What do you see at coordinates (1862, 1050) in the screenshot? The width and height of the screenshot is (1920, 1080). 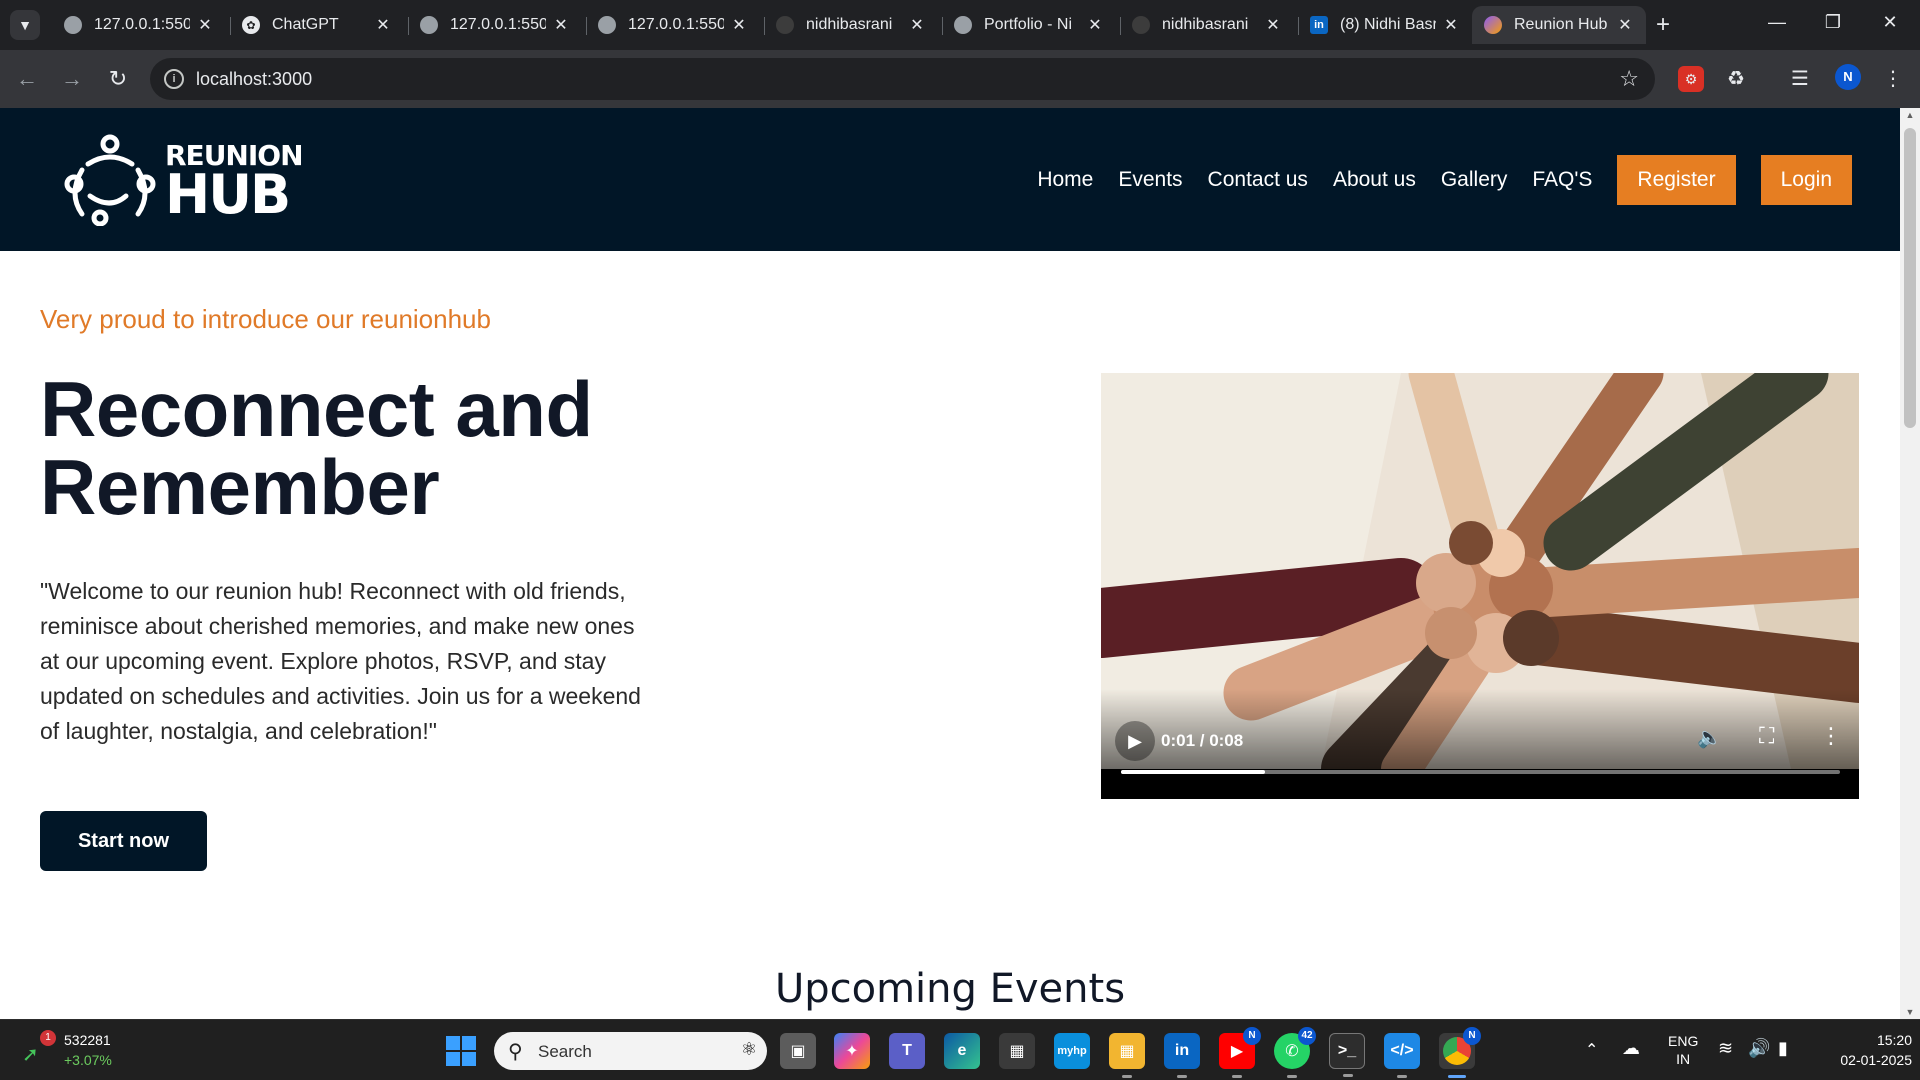 I see `system-clock: 15:20 02-01-2025` at bounding box center [1862, 1050].